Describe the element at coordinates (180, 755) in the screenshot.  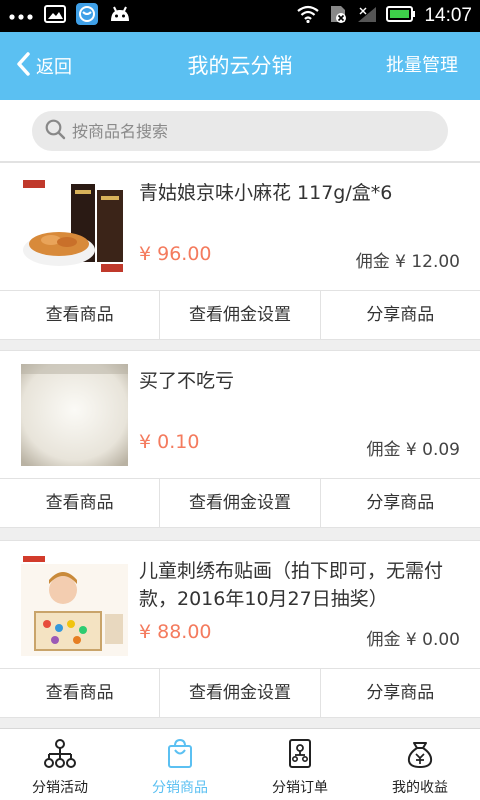
I see `shopping-bag-icon` at that location.